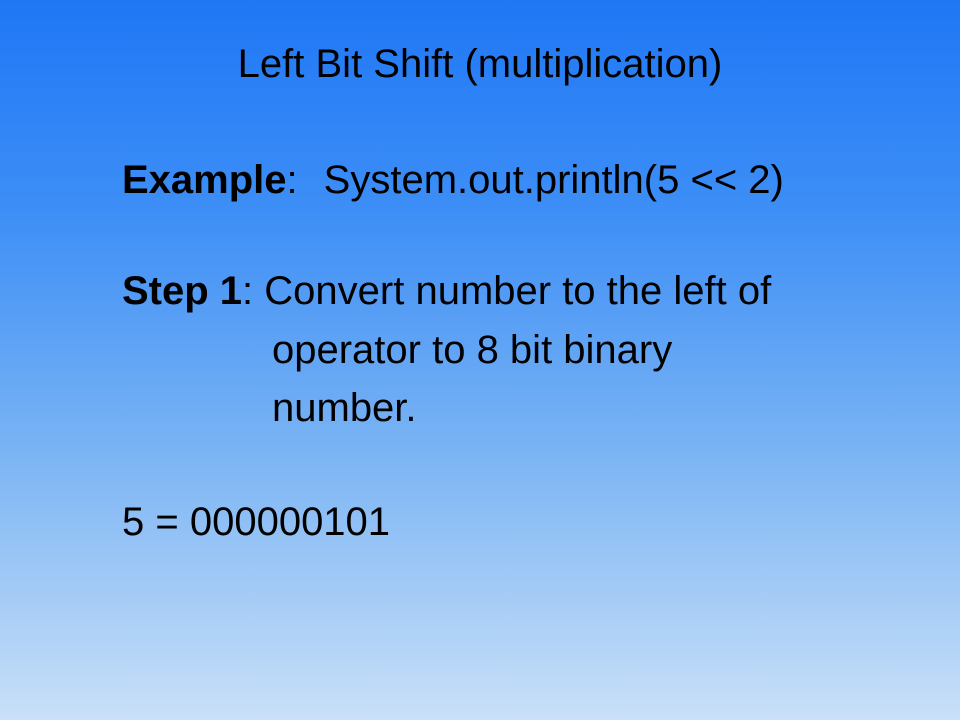 The width and height of the screenshot is (960, 720). I want to click on example-code: System.out.println(5 << 2), so click(553, 180).